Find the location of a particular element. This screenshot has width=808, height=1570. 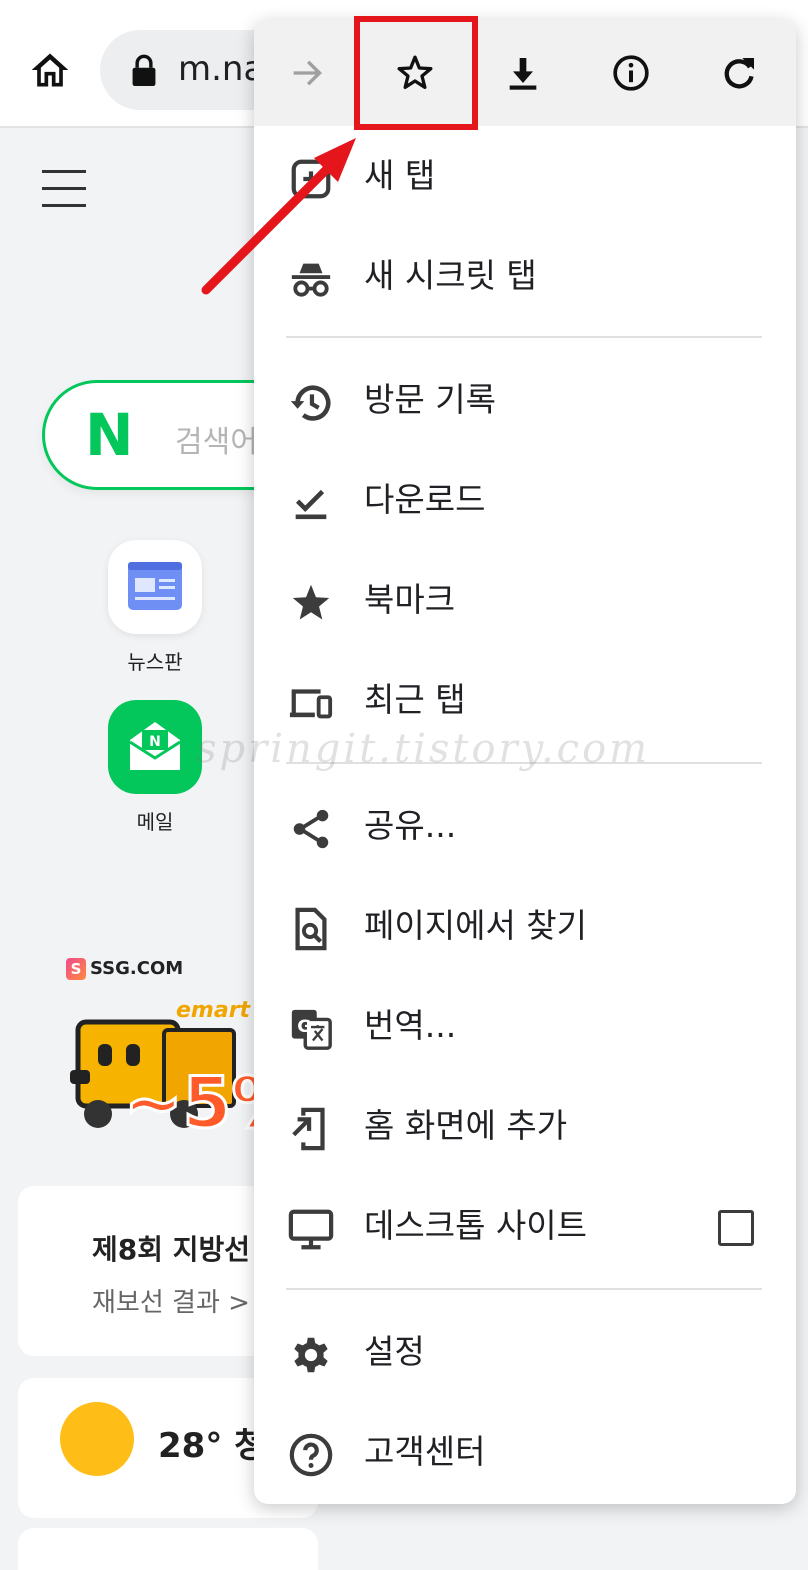

mail-icon: N is located at coordinates (155, 746).